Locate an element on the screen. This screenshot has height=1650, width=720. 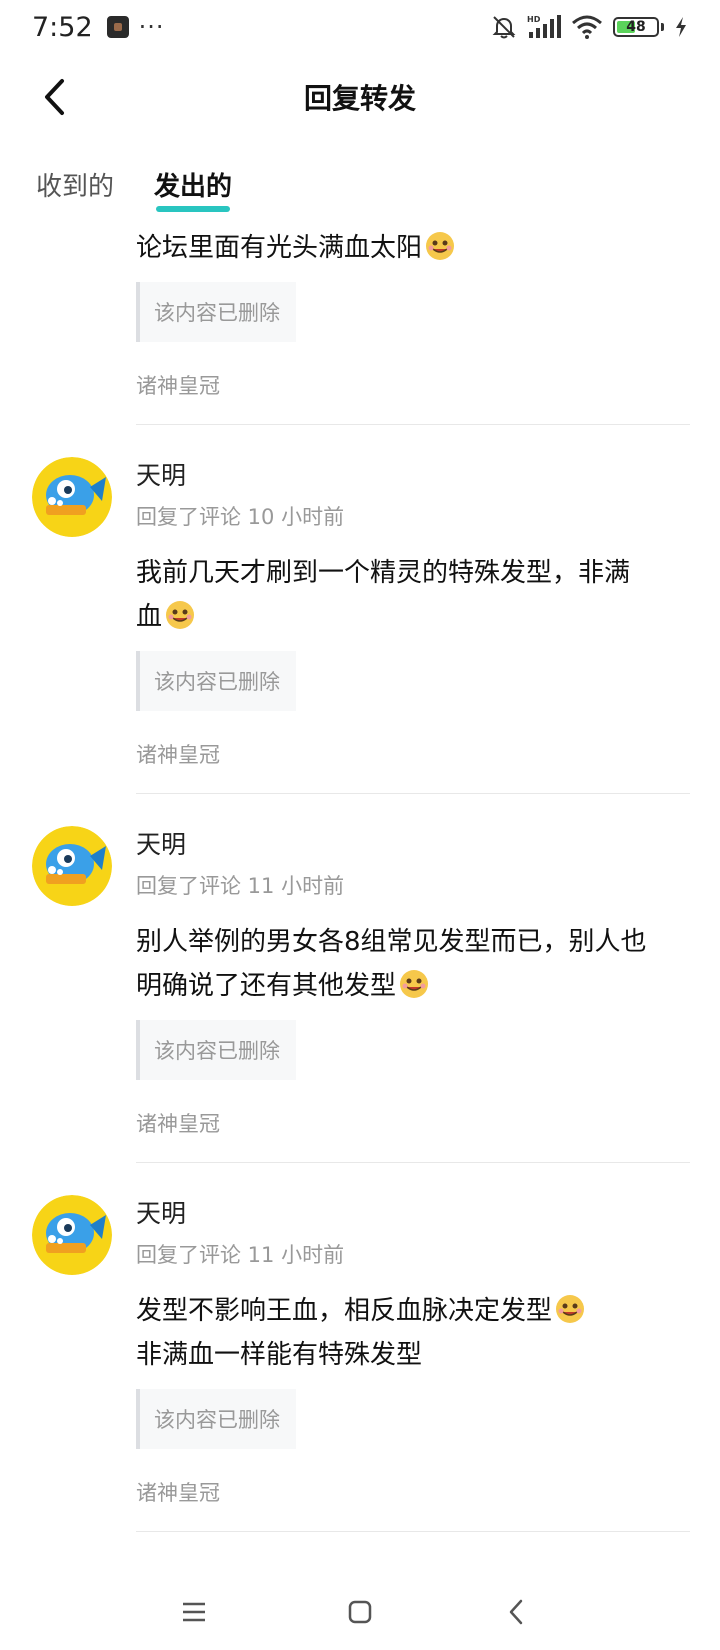
battery-icon: 48 is located at coordinates (638, 27).